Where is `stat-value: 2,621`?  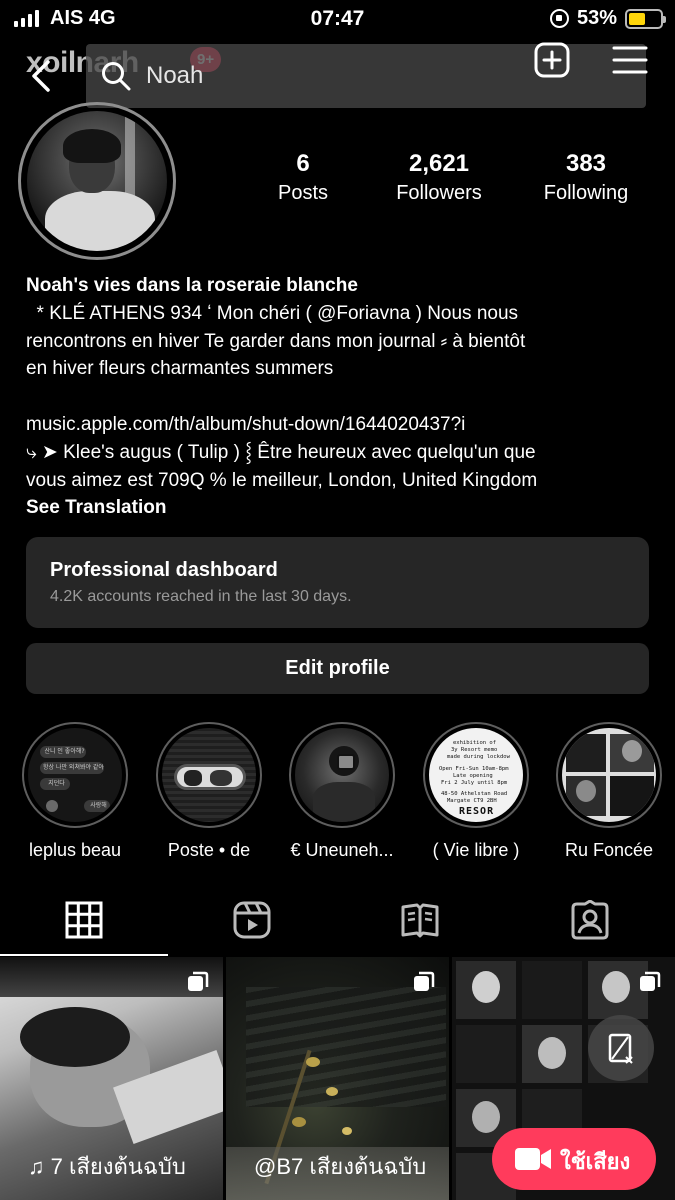 stat-value: 2,621 is located at coordinates (439, 163).